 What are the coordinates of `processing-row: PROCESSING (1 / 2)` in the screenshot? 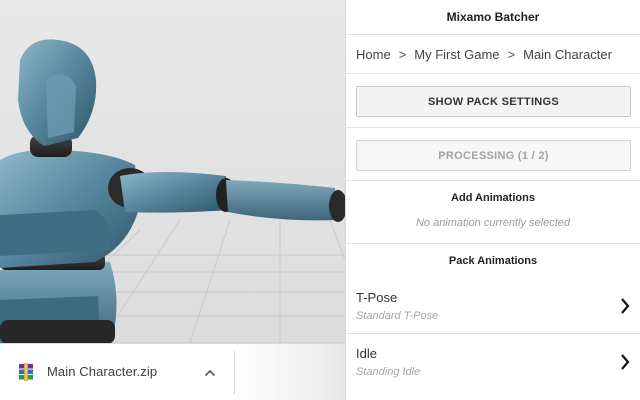 It's located at (493, 154).